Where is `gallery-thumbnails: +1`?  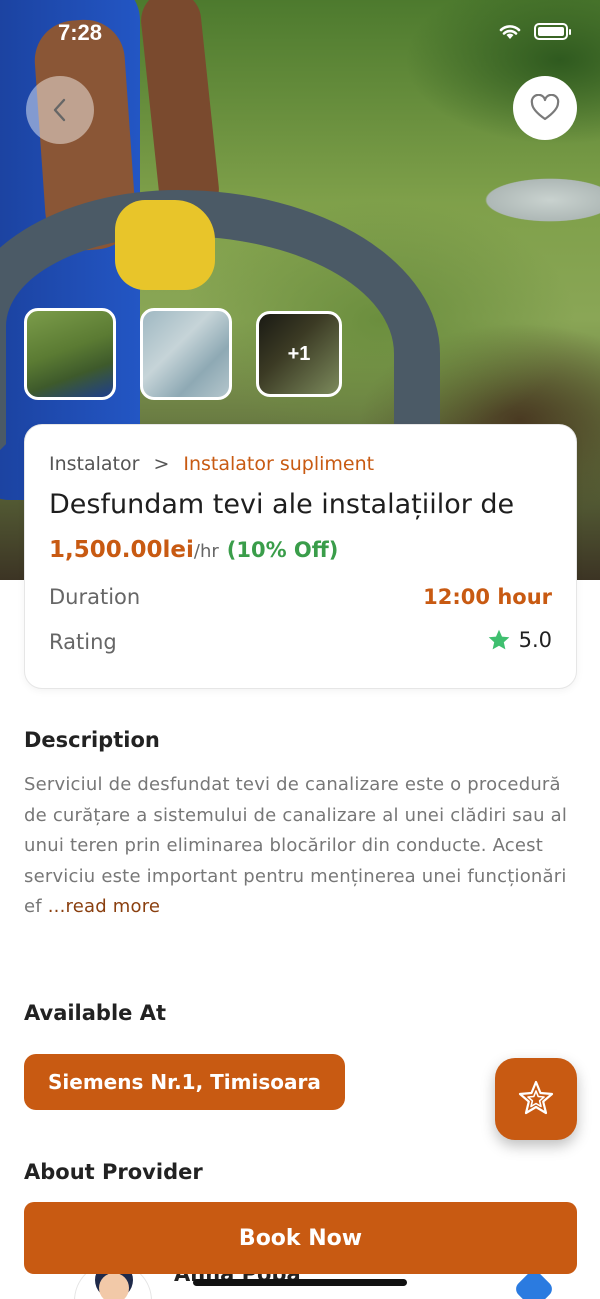 gallery-thumbnails: +1 is located at coordinates (183, 354).